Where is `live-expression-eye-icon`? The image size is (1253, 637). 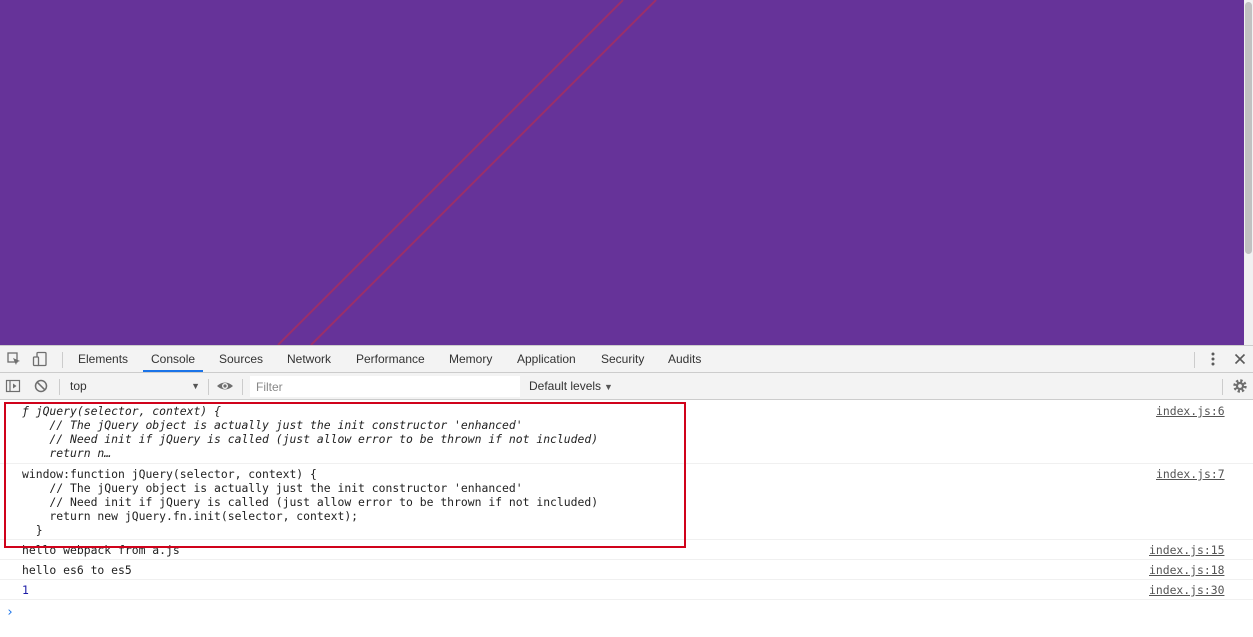
live-expression-eye-icon is located at coordinates (225, 386).